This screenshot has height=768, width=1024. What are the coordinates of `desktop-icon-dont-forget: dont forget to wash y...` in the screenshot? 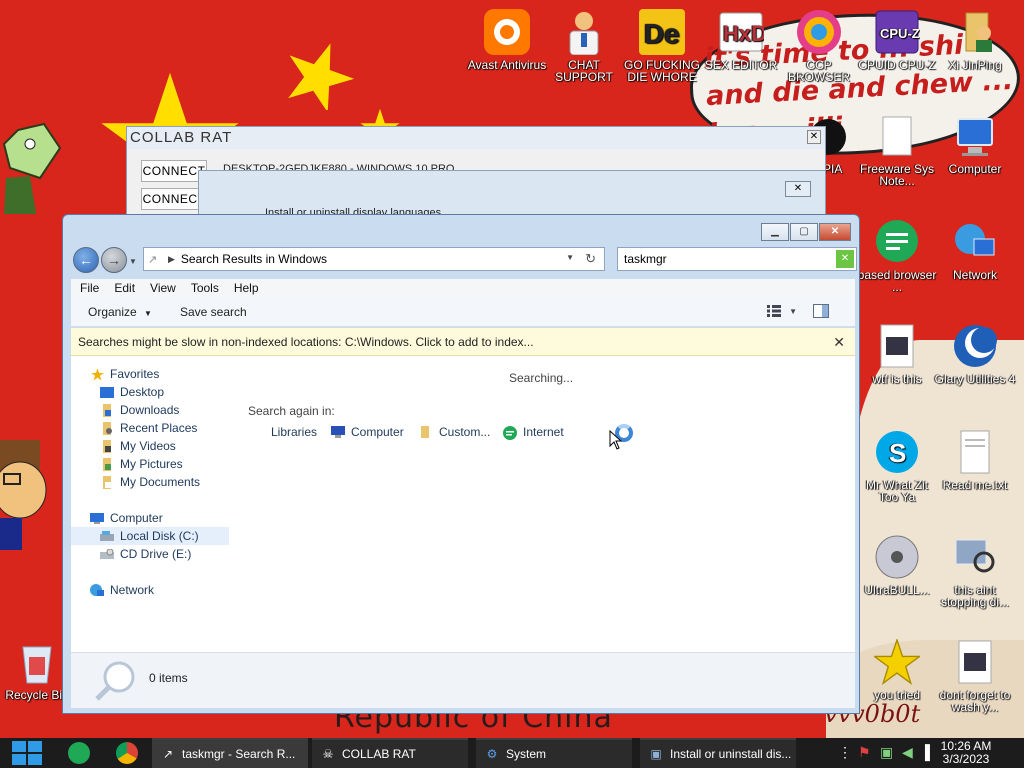 It's located at (975, 675).